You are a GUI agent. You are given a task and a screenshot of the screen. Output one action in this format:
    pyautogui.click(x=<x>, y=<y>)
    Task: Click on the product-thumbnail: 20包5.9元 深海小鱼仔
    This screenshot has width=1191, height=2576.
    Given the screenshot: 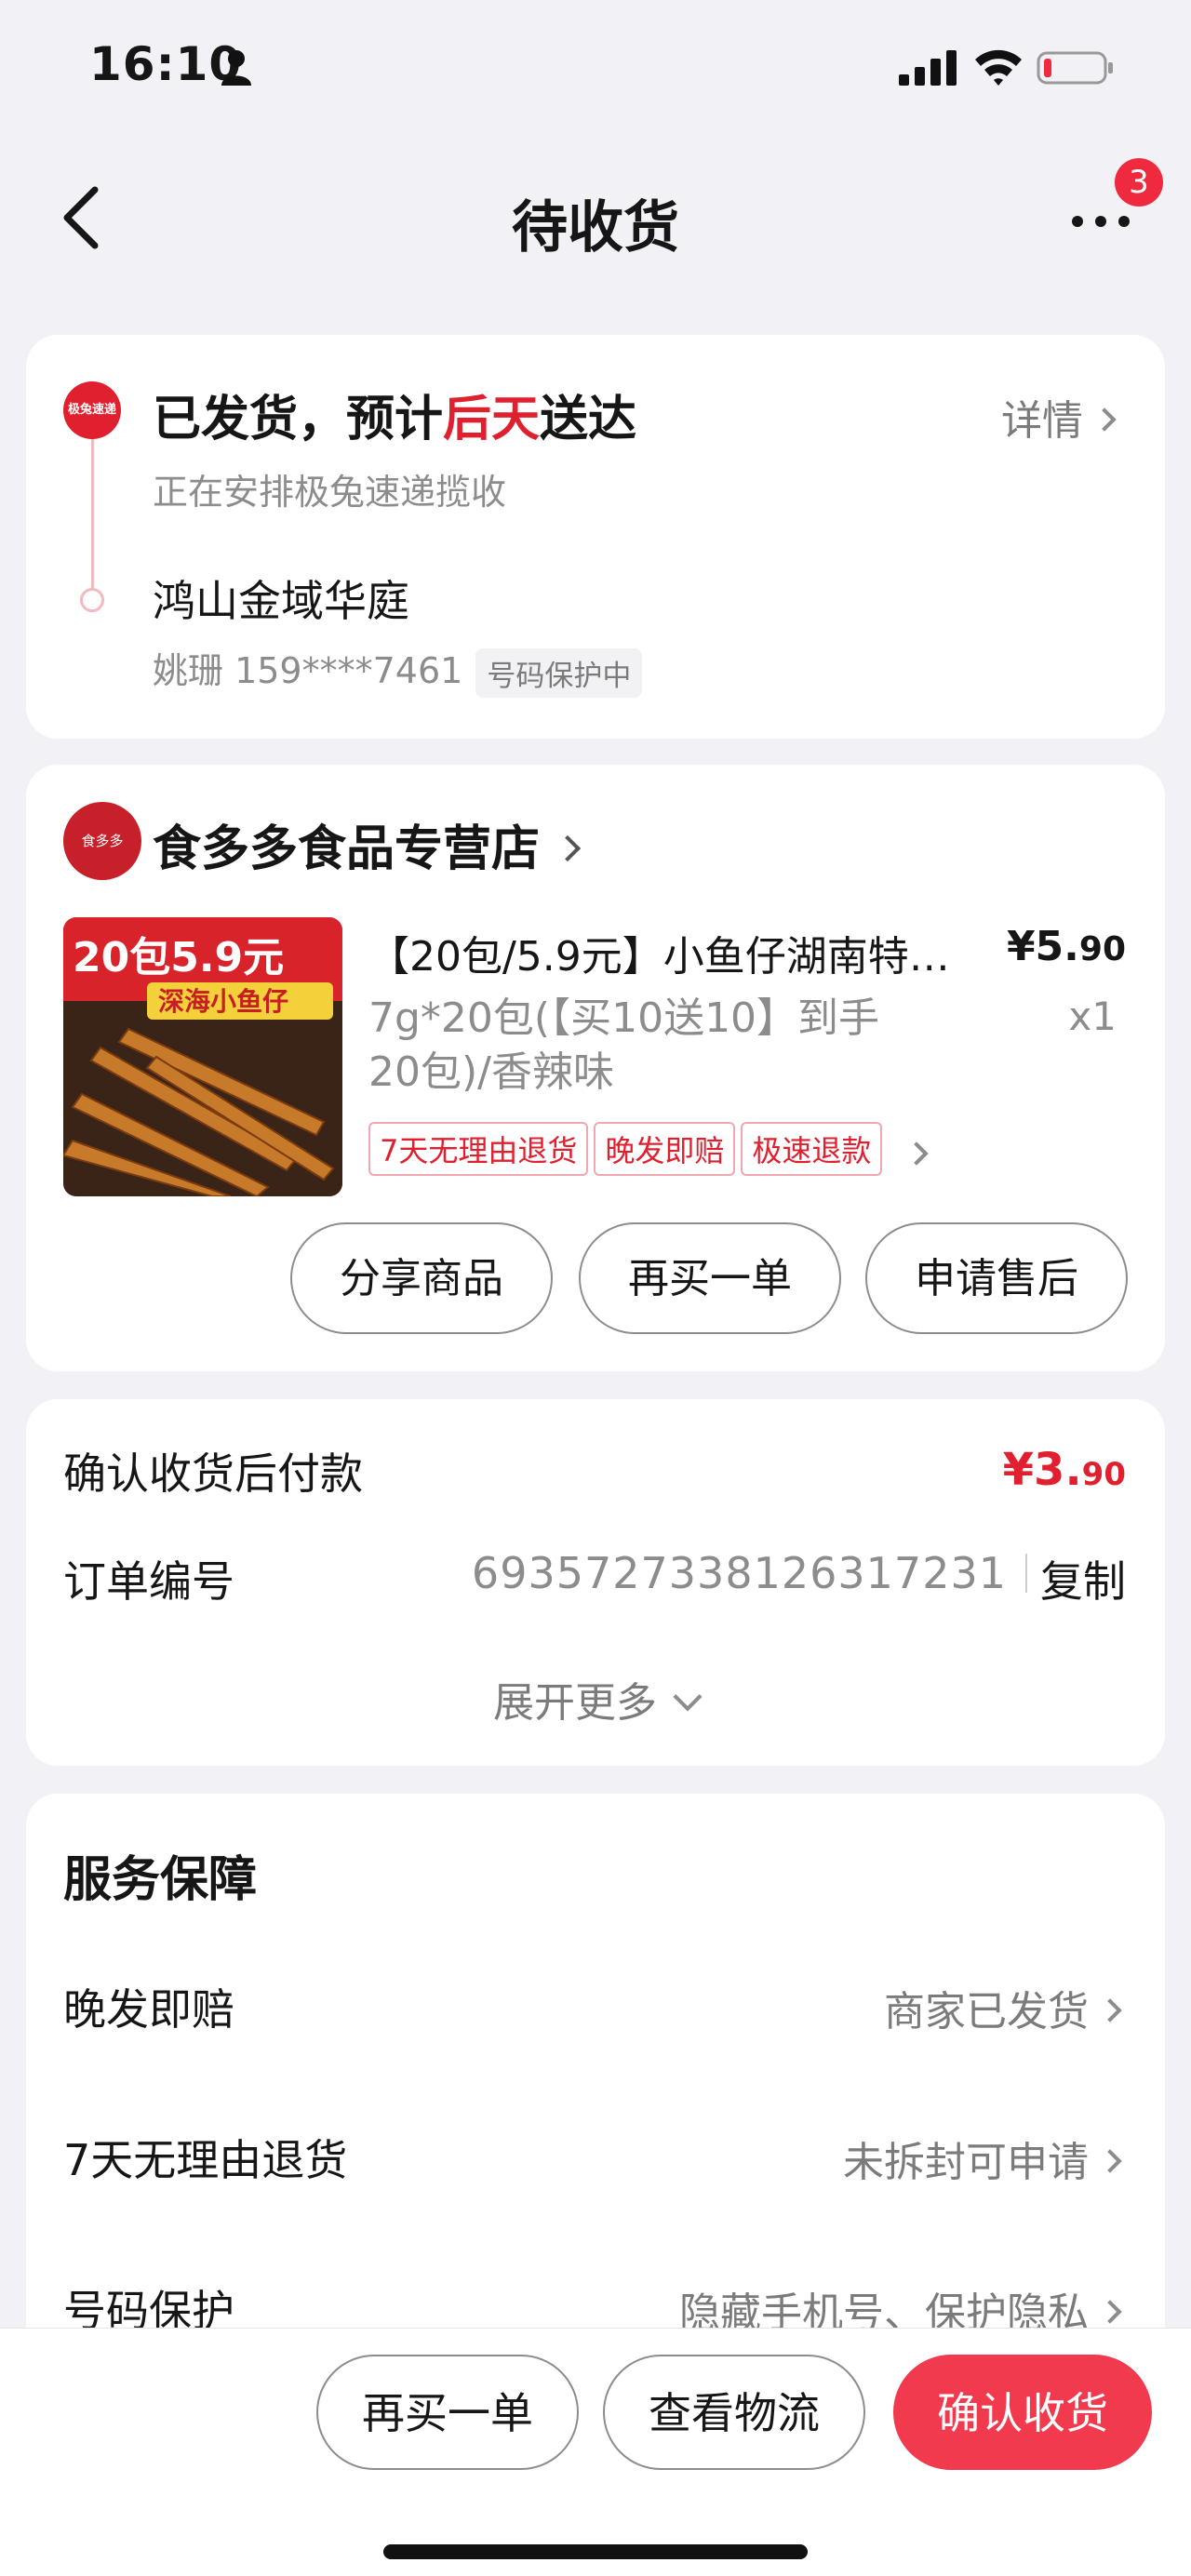 What is the action you would take?
    pyautogui.click(x=202, y=1056)
    